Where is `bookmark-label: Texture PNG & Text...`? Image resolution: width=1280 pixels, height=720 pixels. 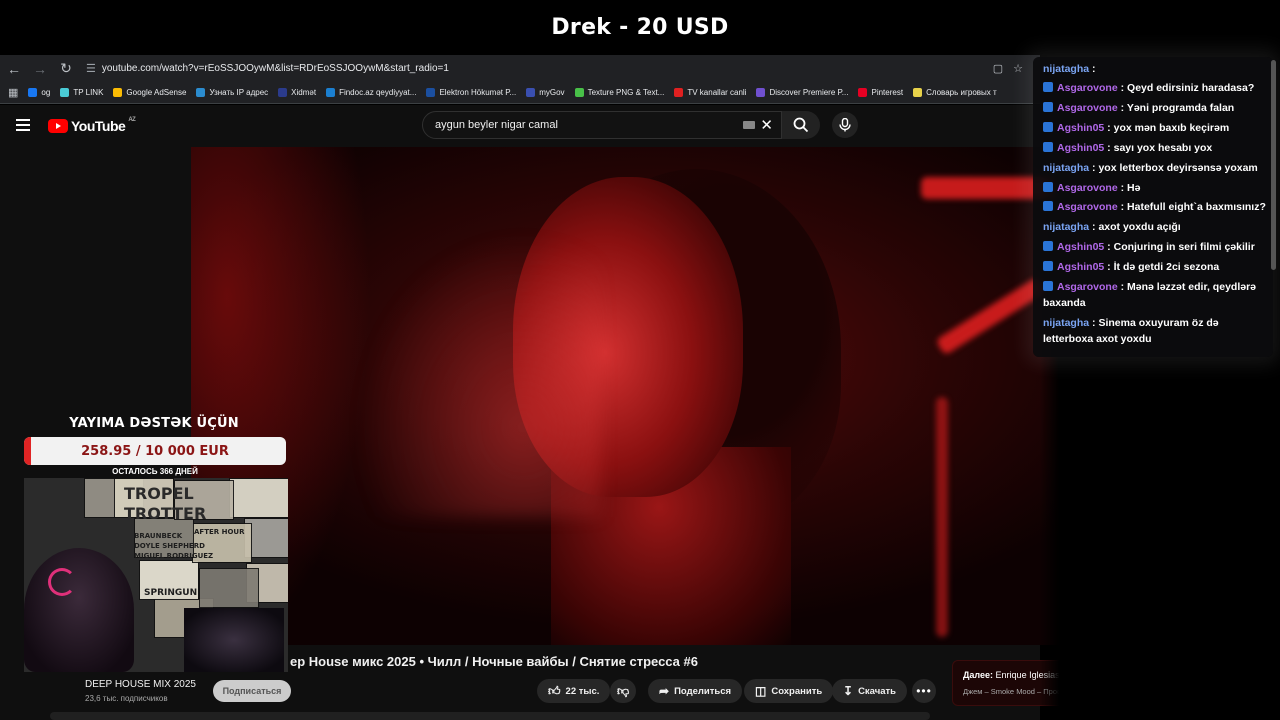 bookmark-label: Texture PNG & Text... is located at coordinates (626, 92).